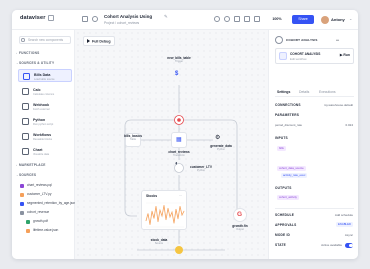  Describe the element at coordinates (44, 79) in the screenshot. I see `sidebar-item-desc: Load table source` at that location.